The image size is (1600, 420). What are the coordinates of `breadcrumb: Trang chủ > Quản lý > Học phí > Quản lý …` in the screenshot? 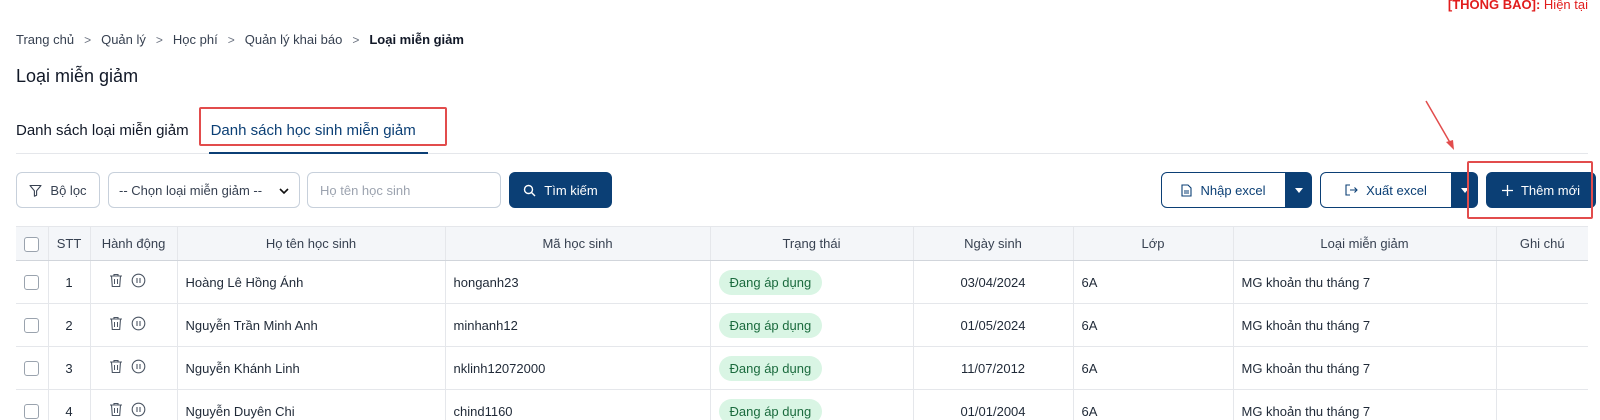 It's located at (240, 39).